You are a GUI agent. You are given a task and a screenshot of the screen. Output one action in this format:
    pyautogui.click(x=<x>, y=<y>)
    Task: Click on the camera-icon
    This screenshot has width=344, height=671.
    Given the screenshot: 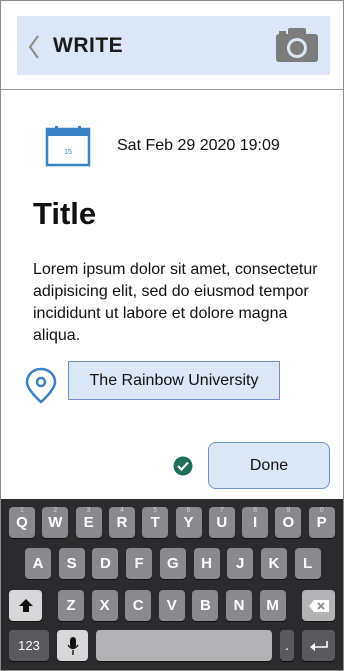 What is the action you would take?
    pyautogui.click(x=297, y=47)
    